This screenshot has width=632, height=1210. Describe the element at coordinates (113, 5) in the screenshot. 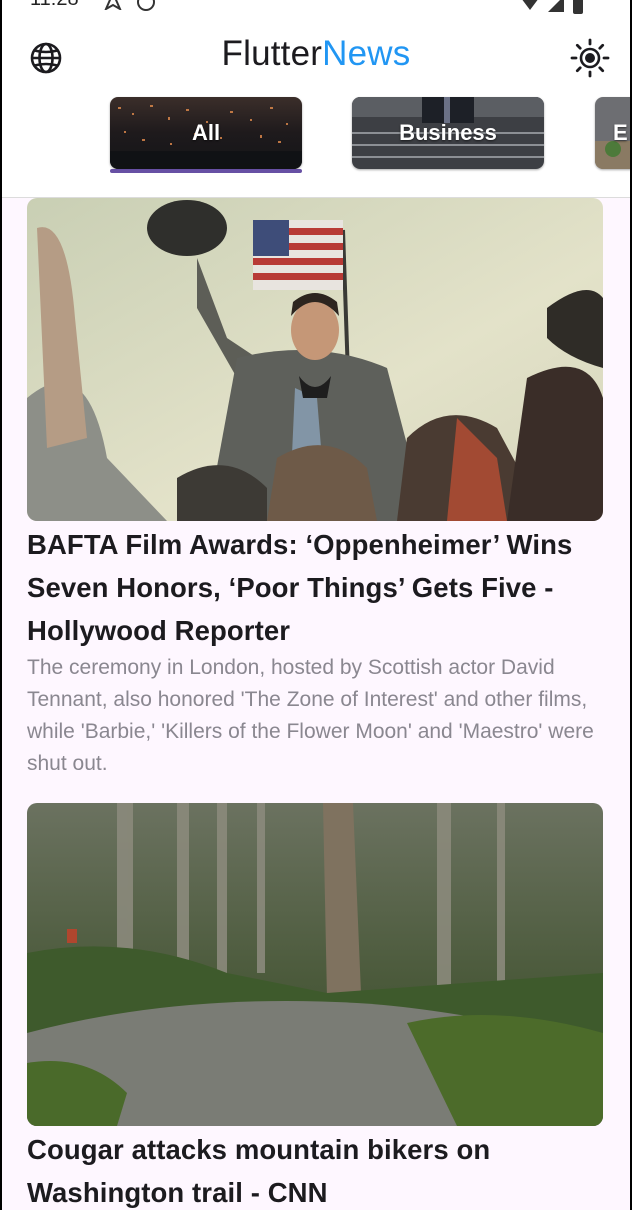

I see `location-icon` at that location.